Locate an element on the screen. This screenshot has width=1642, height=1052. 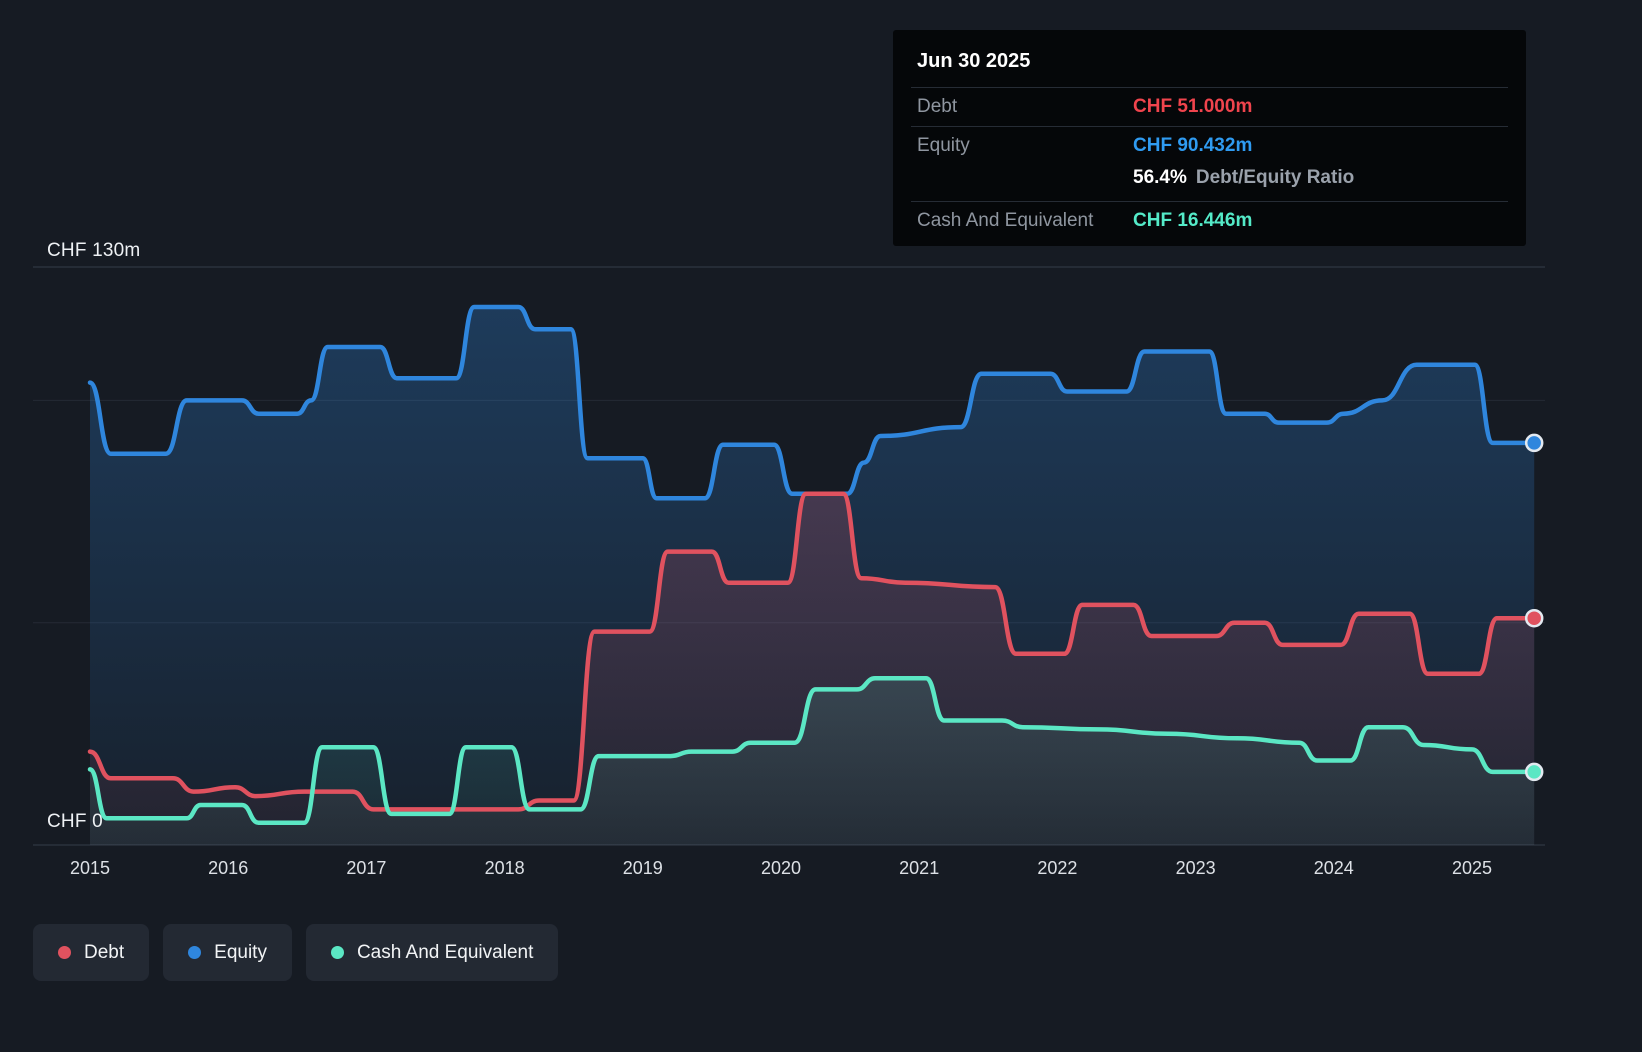
tooltip-ratio-row: 56.4% Debt/Equity Ratio is located at coordinates (1209, 183).